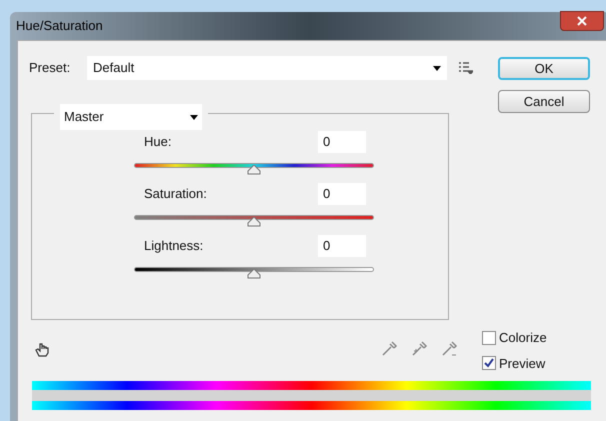 Image resolution: width=606 pixels, height=421 pixels. I want to click on close-icon, so click(582, 21).